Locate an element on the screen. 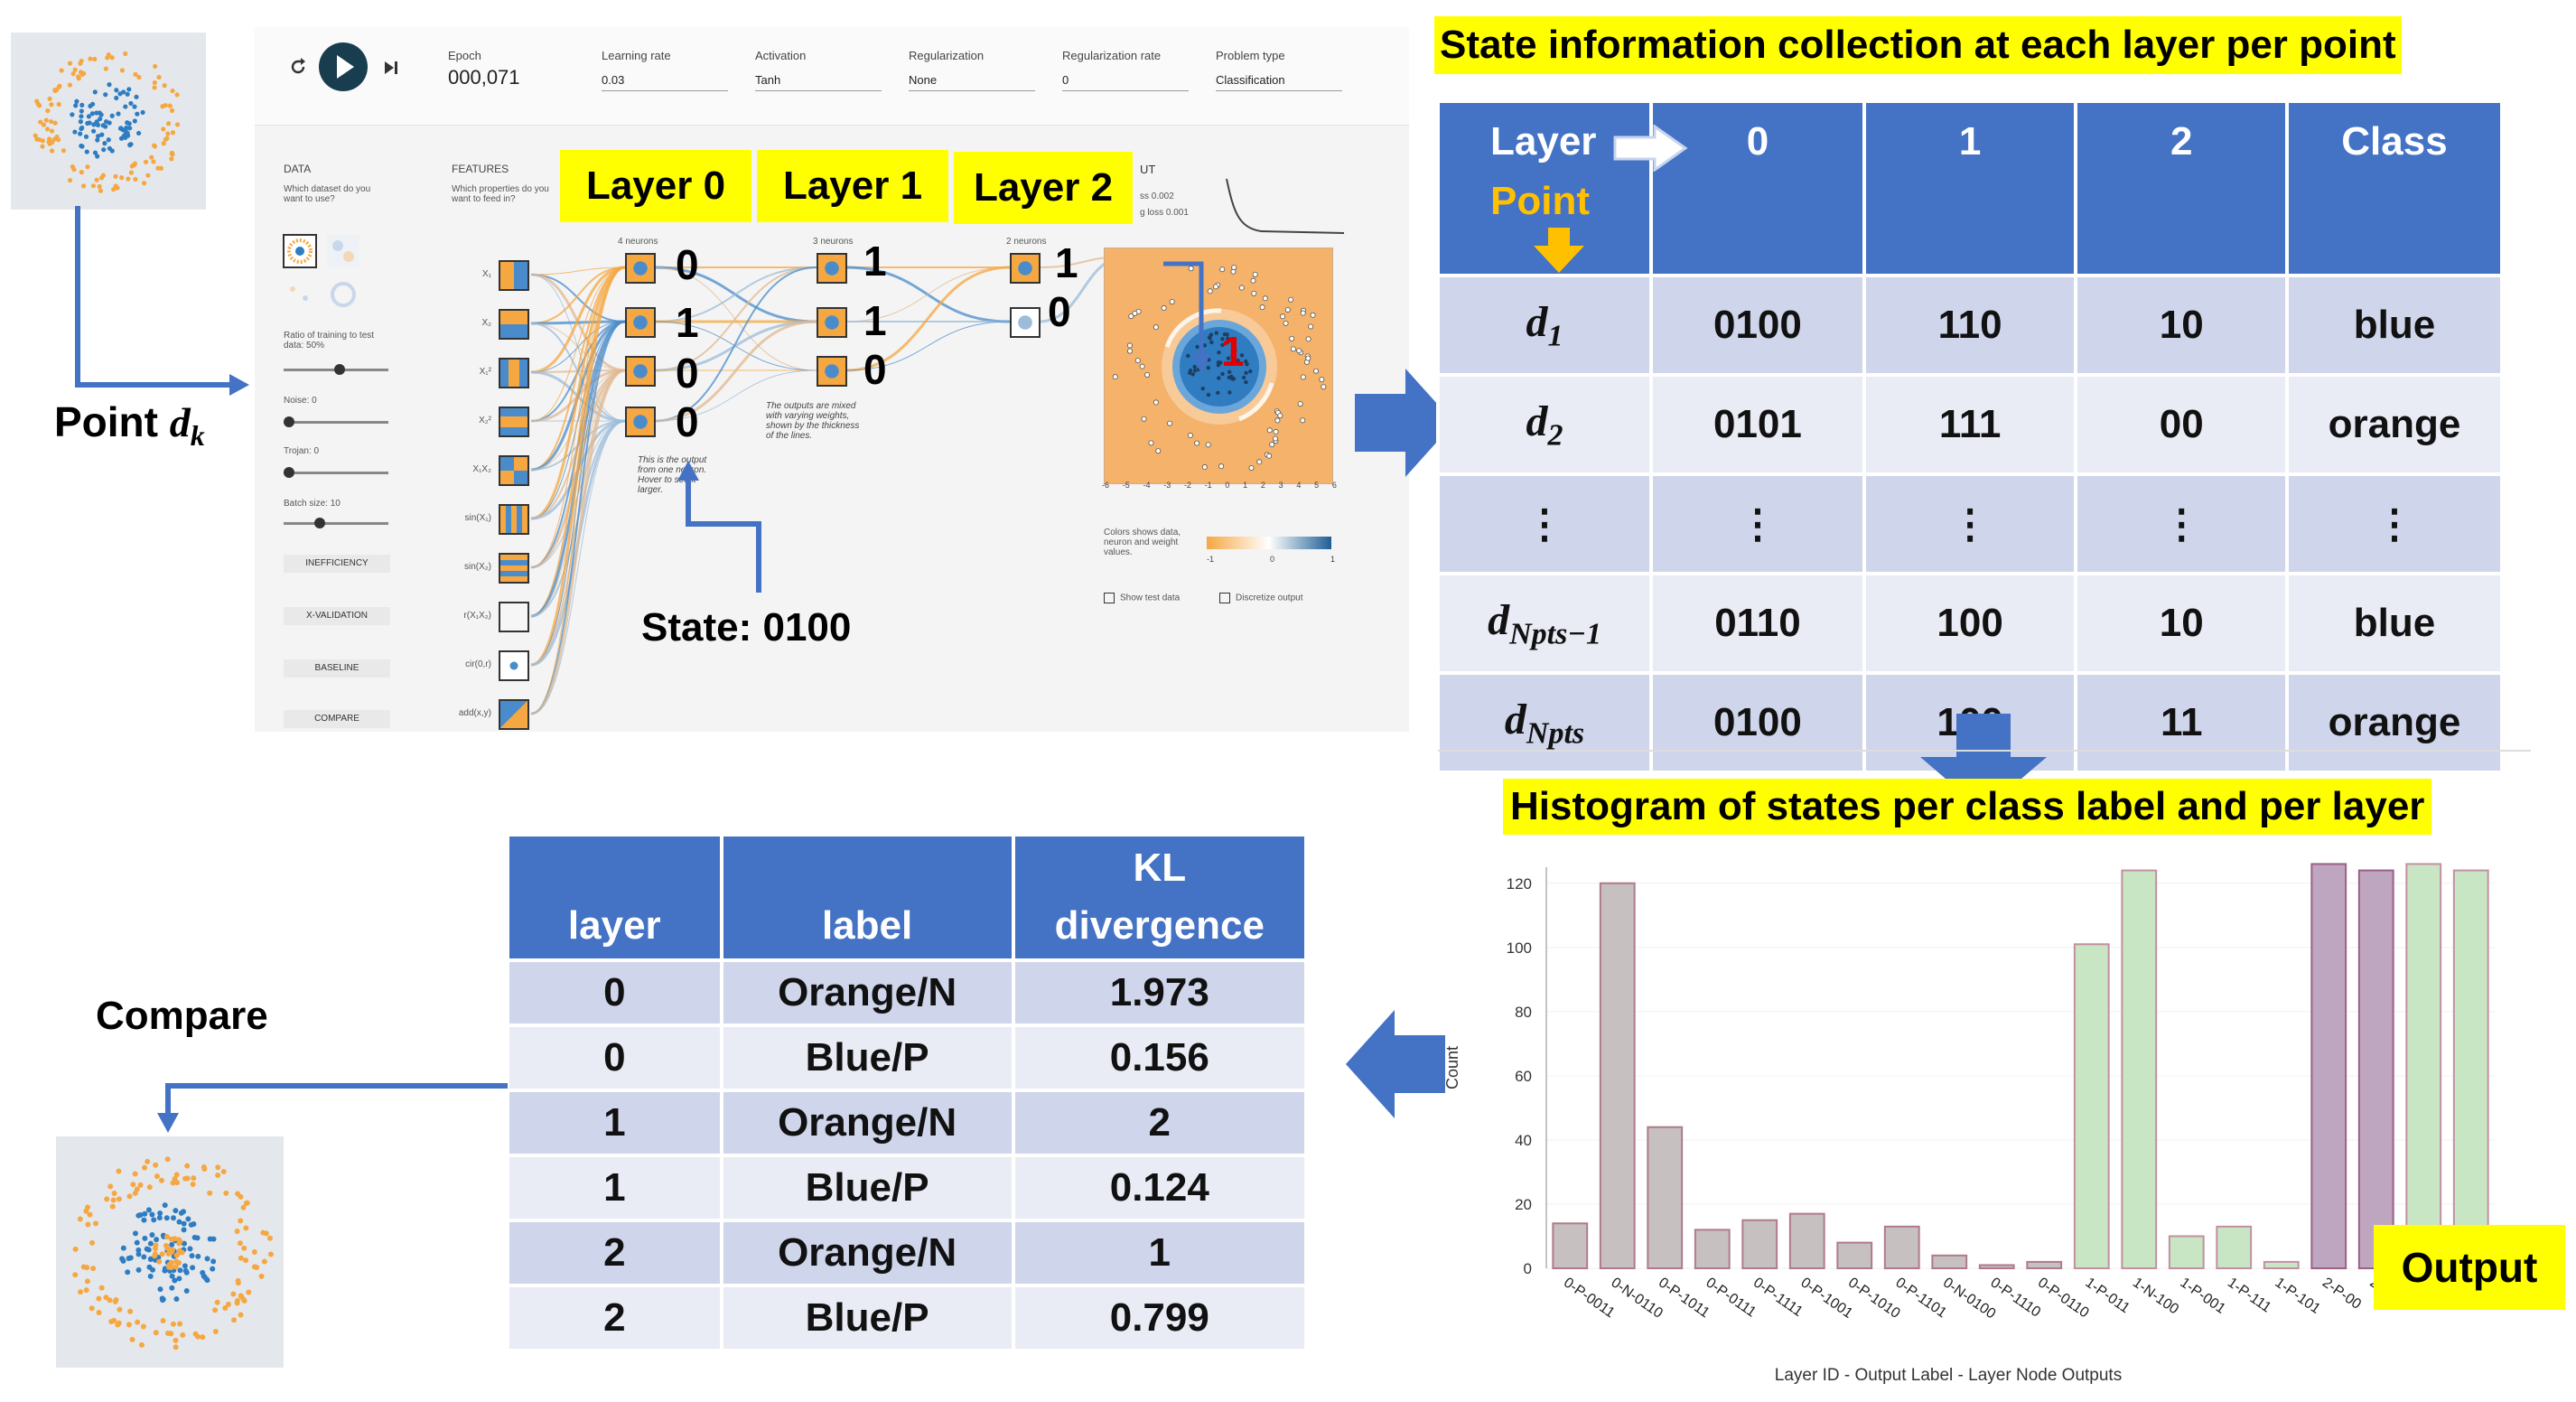 This screenshot has height=1402, width=2576. feature-item: X₂² is located at coordinates (486, 429).